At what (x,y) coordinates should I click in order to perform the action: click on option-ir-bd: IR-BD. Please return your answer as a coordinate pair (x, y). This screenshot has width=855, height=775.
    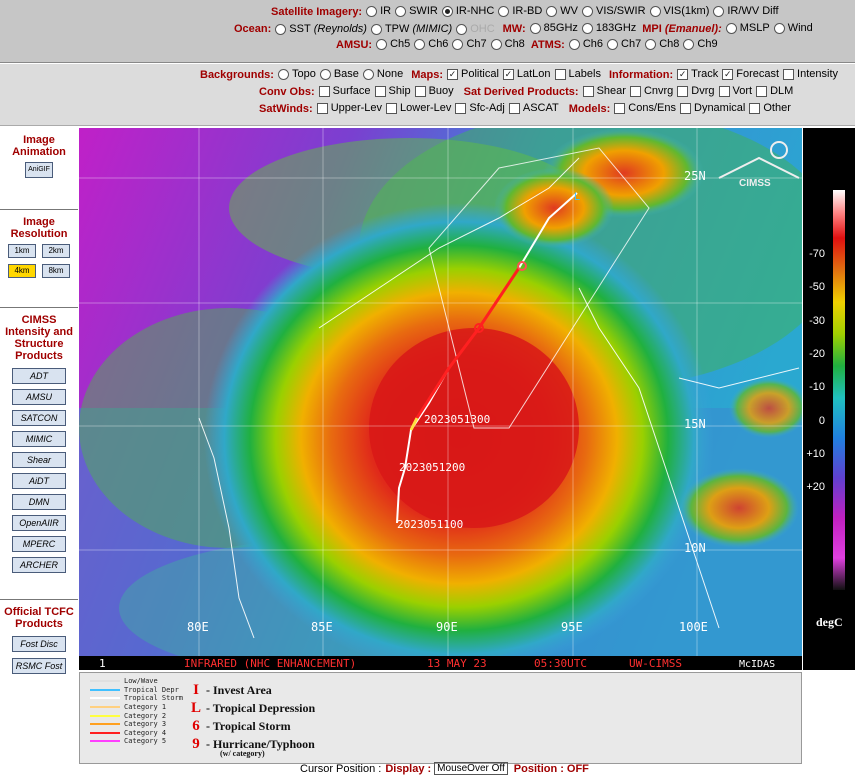
    Looking at the image, I should click on (520, 11).